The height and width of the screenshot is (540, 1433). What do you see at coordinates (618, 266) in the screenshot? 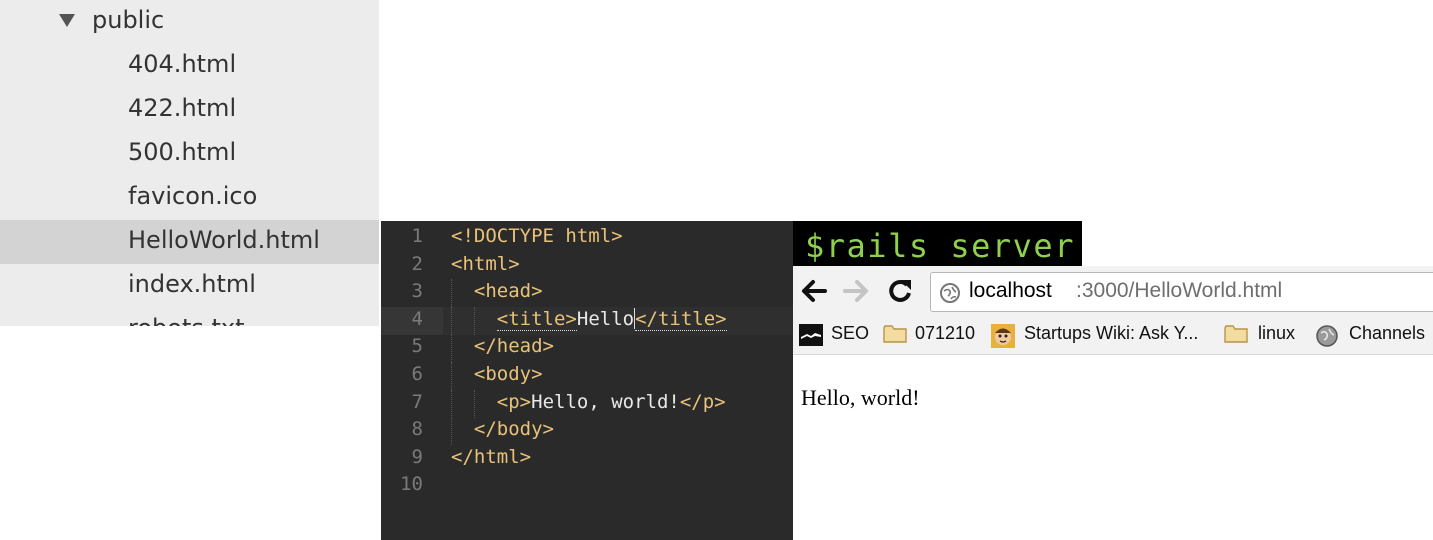
I see `code-area: <html>` at bounding box center [618, 266].